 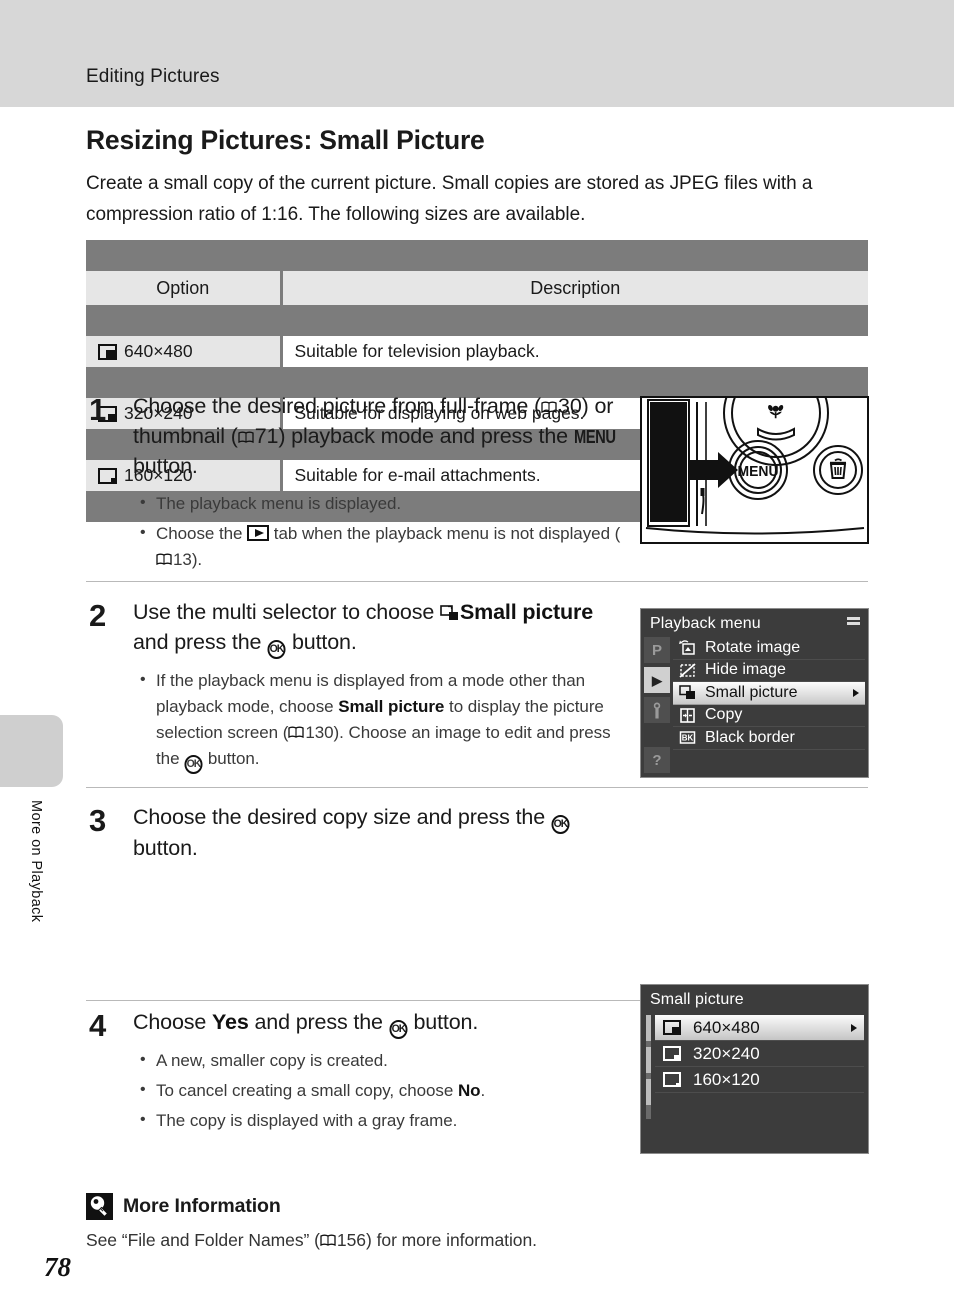 I want to click on menu-item-label: Black border, so click(x=750, y=737).